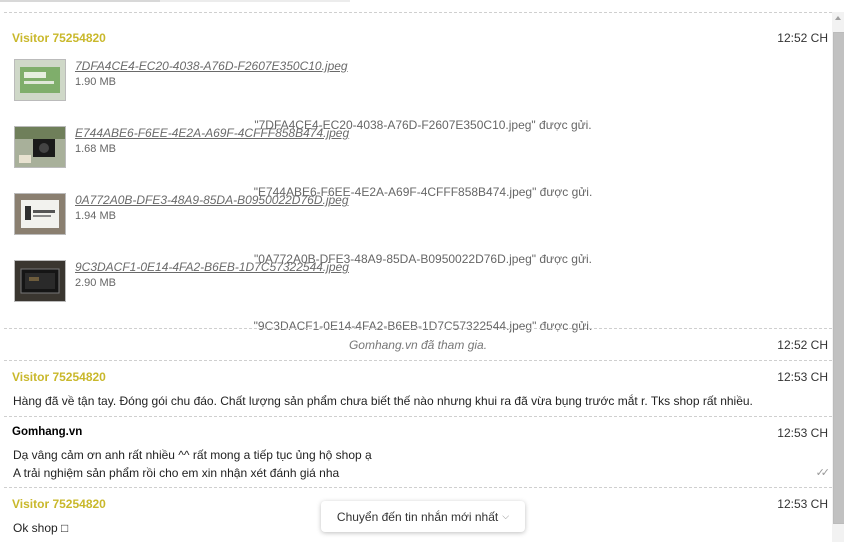 The image size is (844, 543). What do you see at coordinates (47, 432) in the screenshot?
I see `sender-name: Gomhang.vn` at bounding box center [47, 432].